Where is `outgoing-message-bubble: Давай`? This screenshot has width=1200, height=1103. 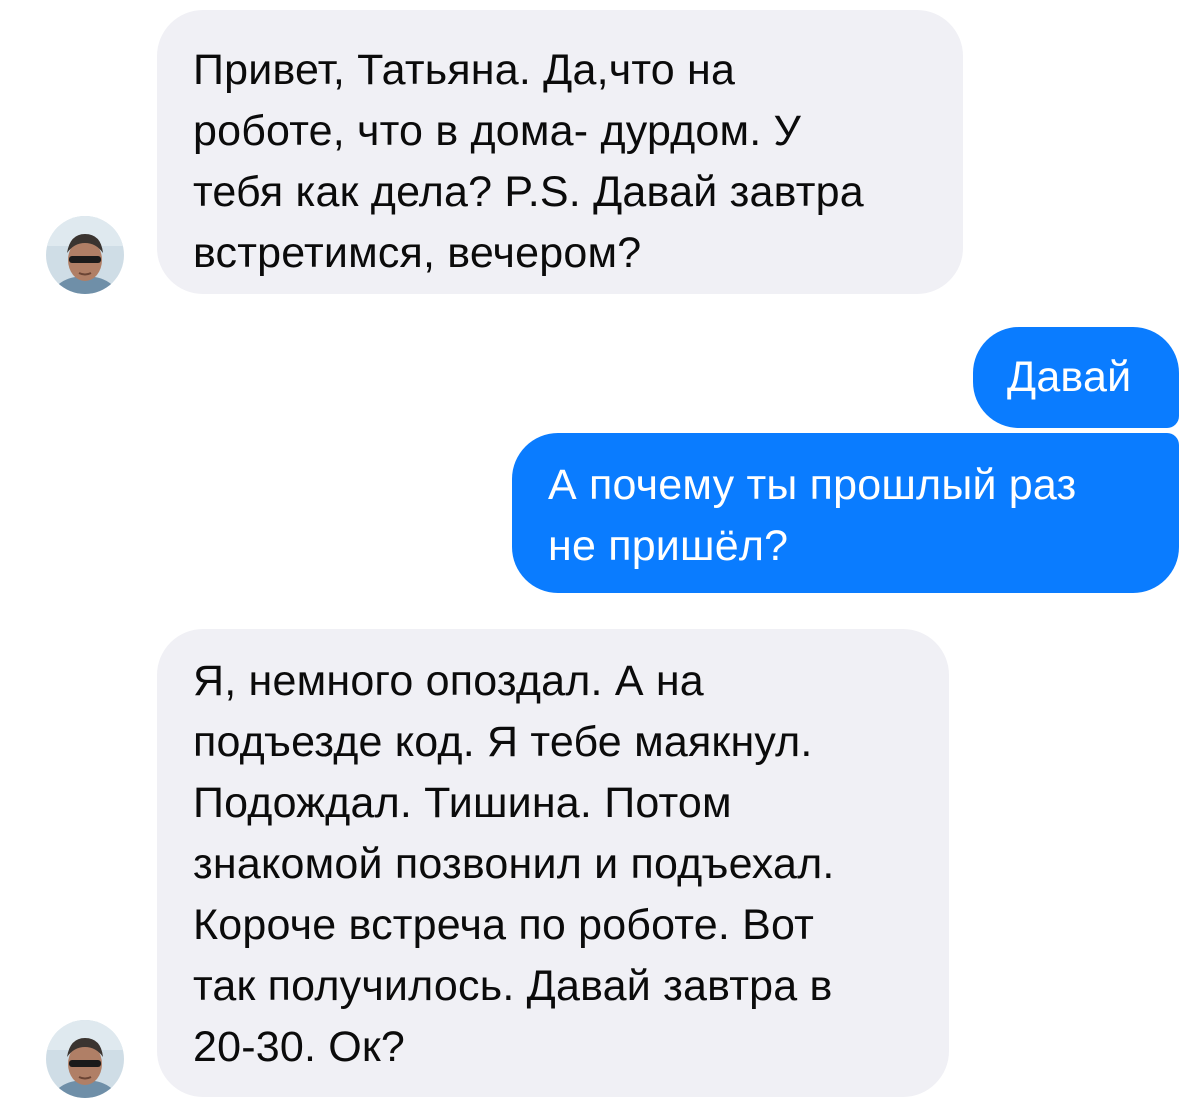 outgoing-message-bubble: Давай is located at coordinates (1076, 377).